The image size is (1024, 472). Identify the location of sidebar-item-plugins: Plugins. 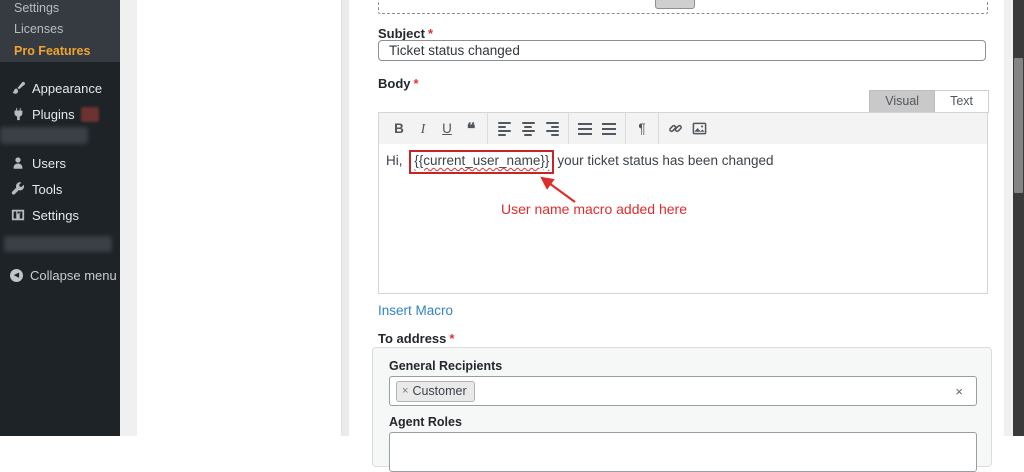
(60, 114).